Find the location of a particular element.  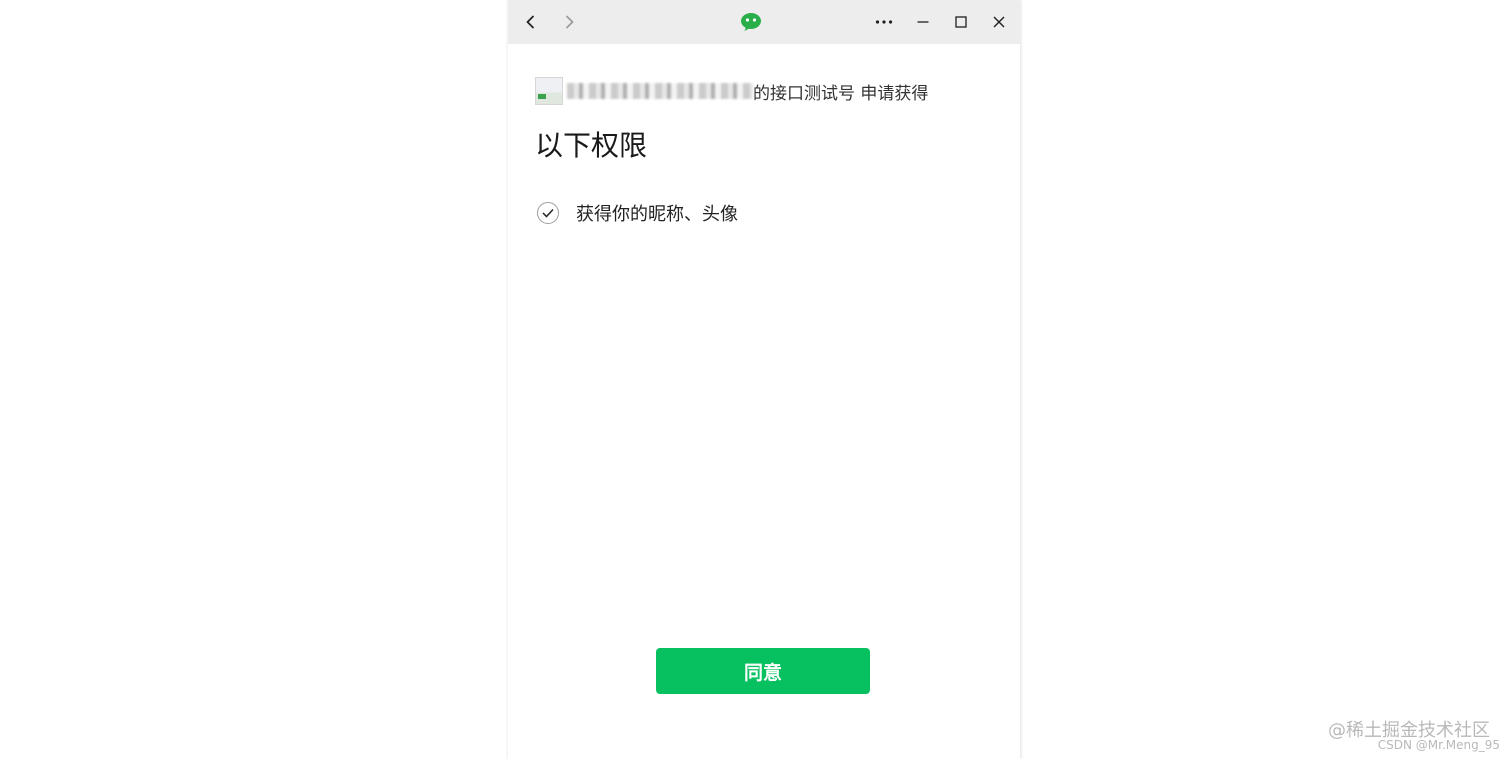

permission-title: 以下权限 is located at coordinates (591, 145).